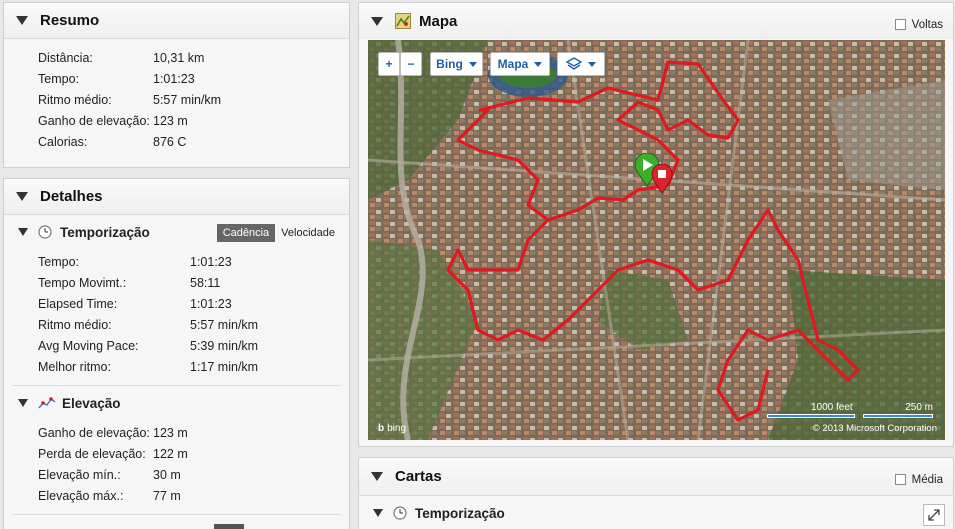 The width and height of the screenshot is (955, 529). What do you see at coordinates (135, 303) in the screenshot?
I see `temporizacao-row: Elapsed Time: 1:01:23` at bounding box center [135, 303].